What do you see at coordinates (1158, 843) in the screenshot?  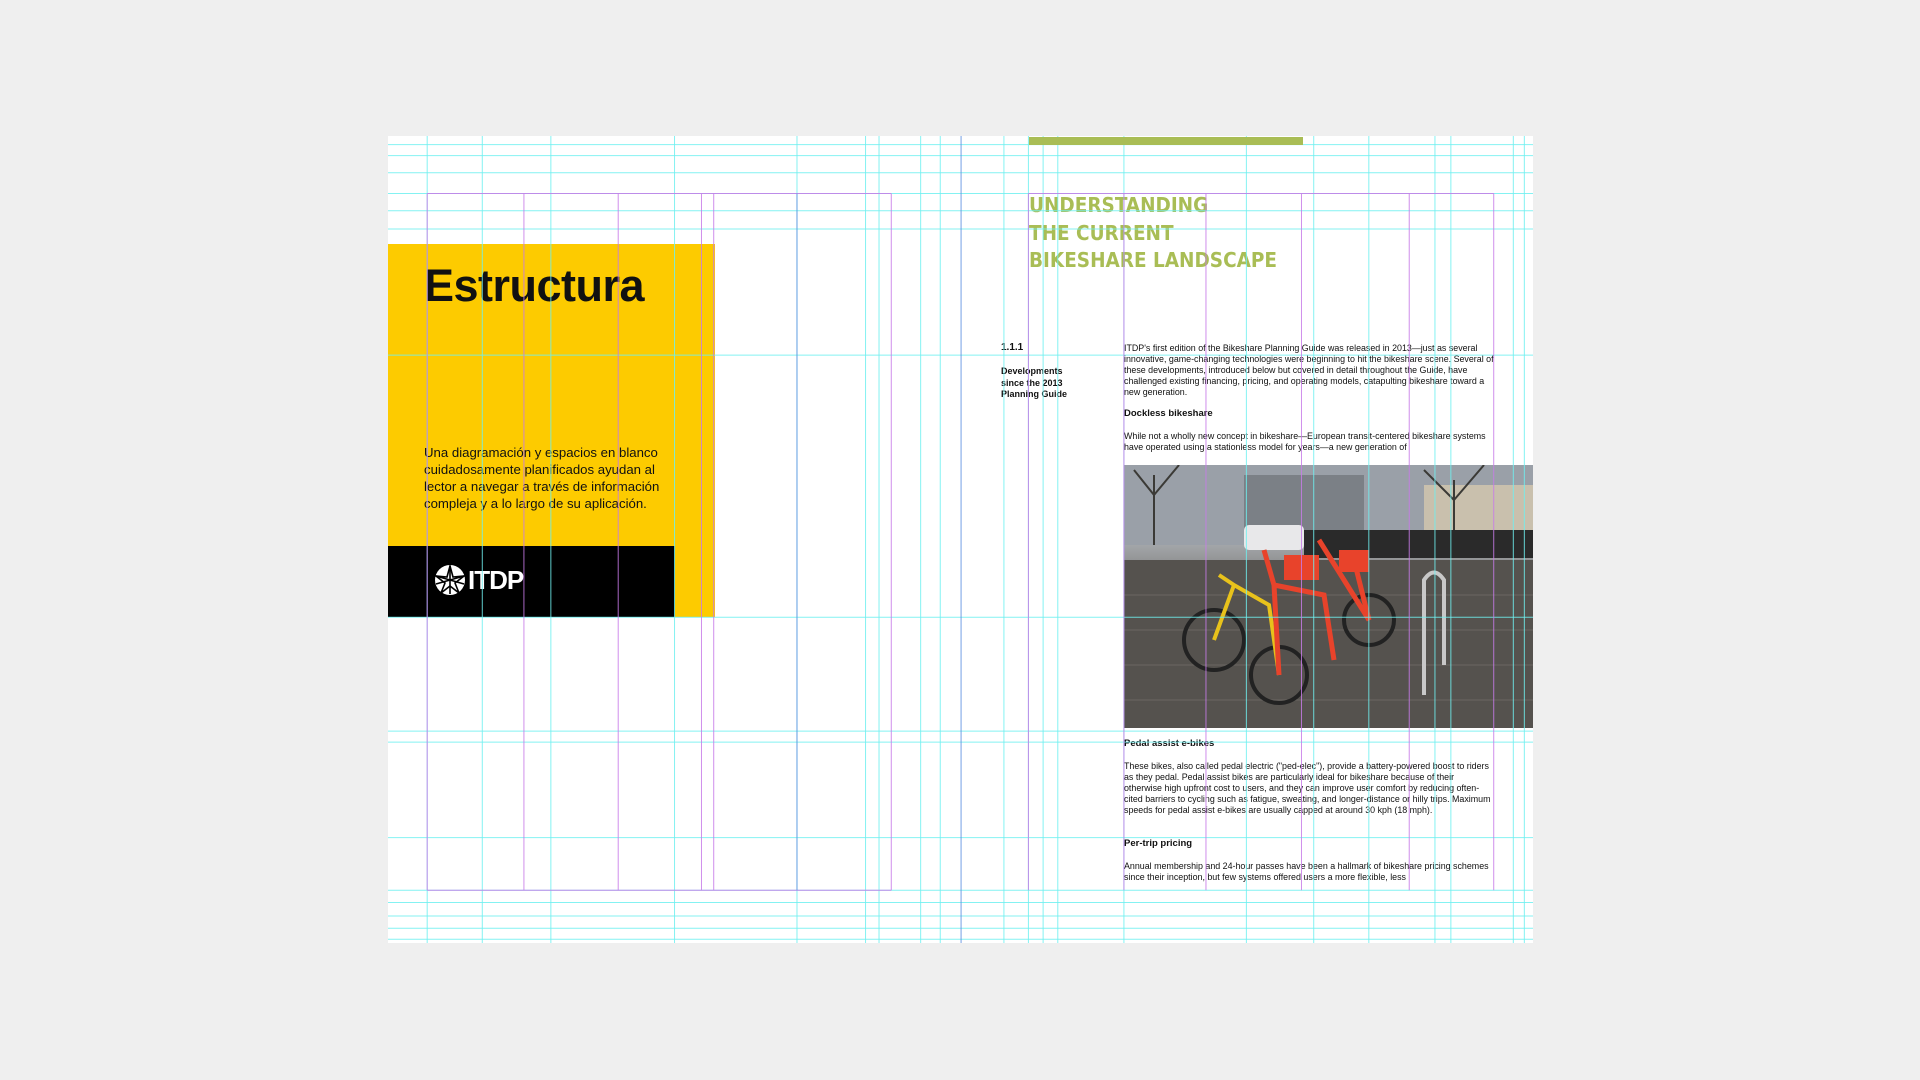 I see `subheading-per-trip: Per-trip pricing` at bounding box center [1158, 843].